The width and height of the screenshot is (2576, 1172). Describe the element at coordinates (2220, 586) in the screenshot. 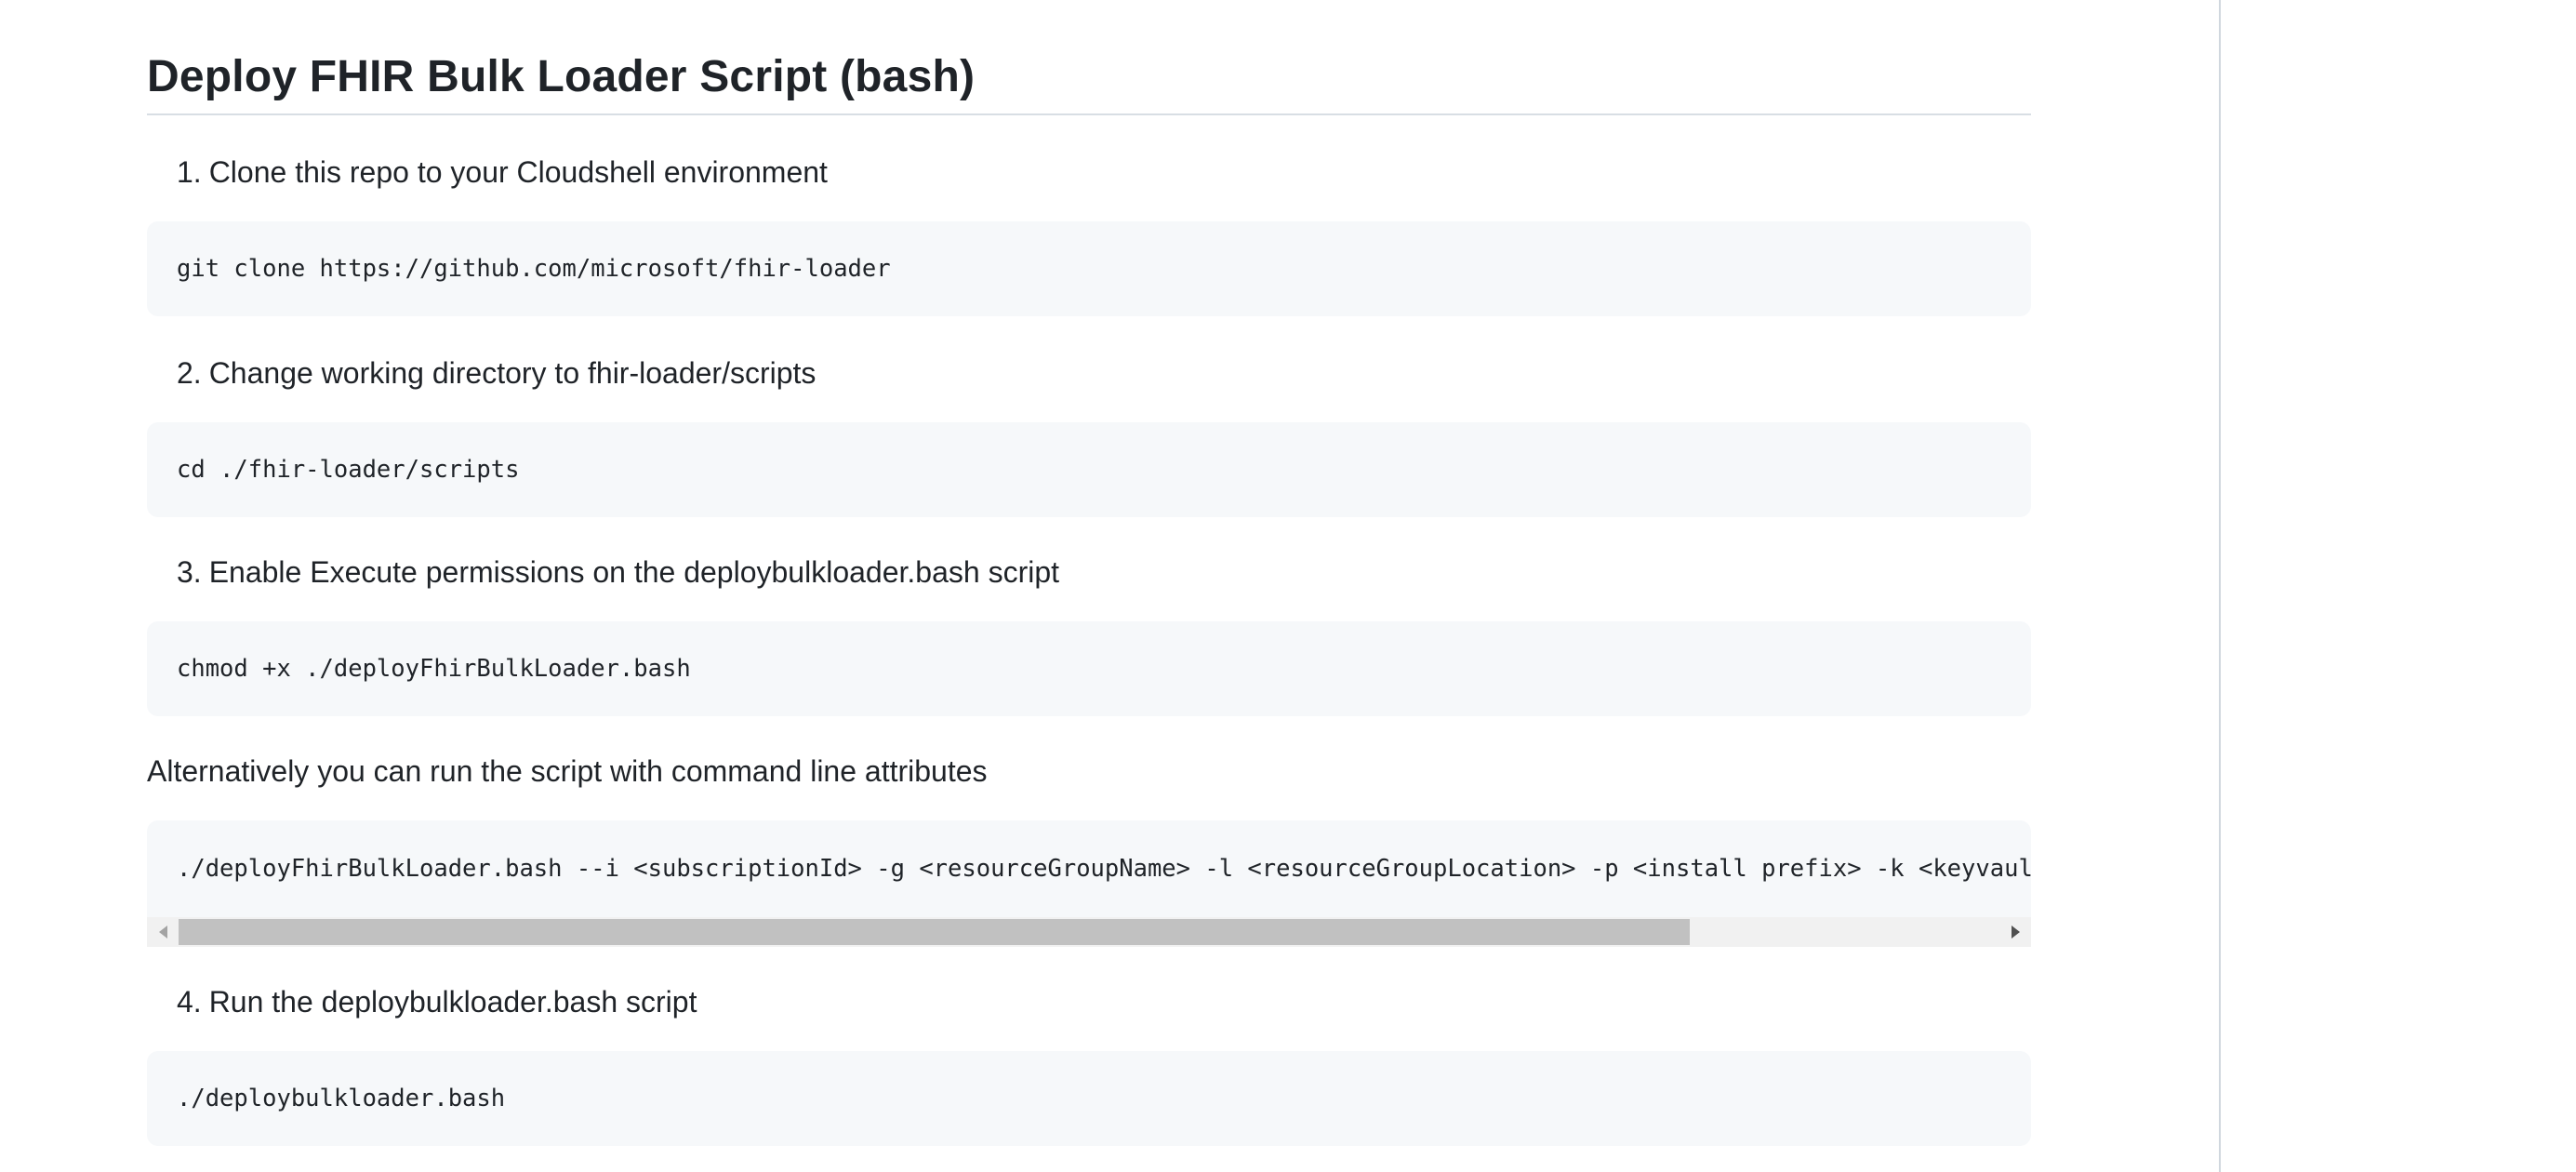

I see `sidebar-divider` at that location.